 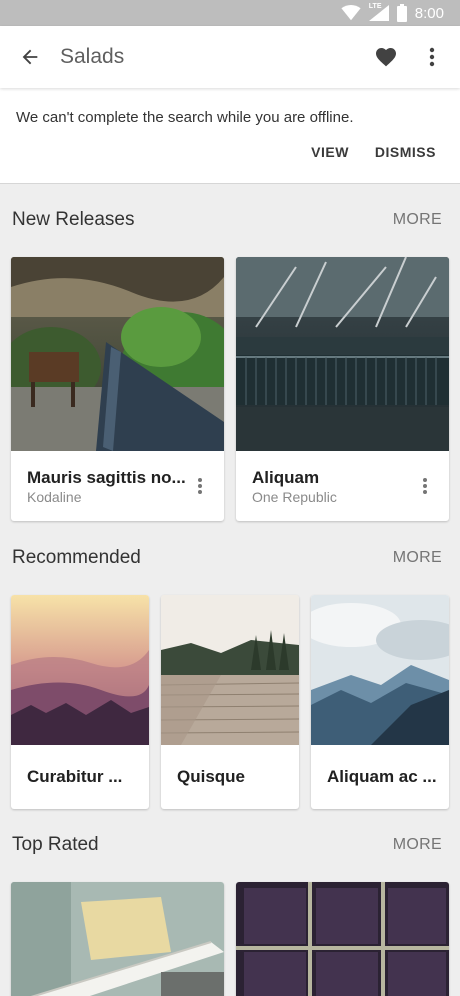 I want to click on view-button: VIEW, so click(x=330, y=152).